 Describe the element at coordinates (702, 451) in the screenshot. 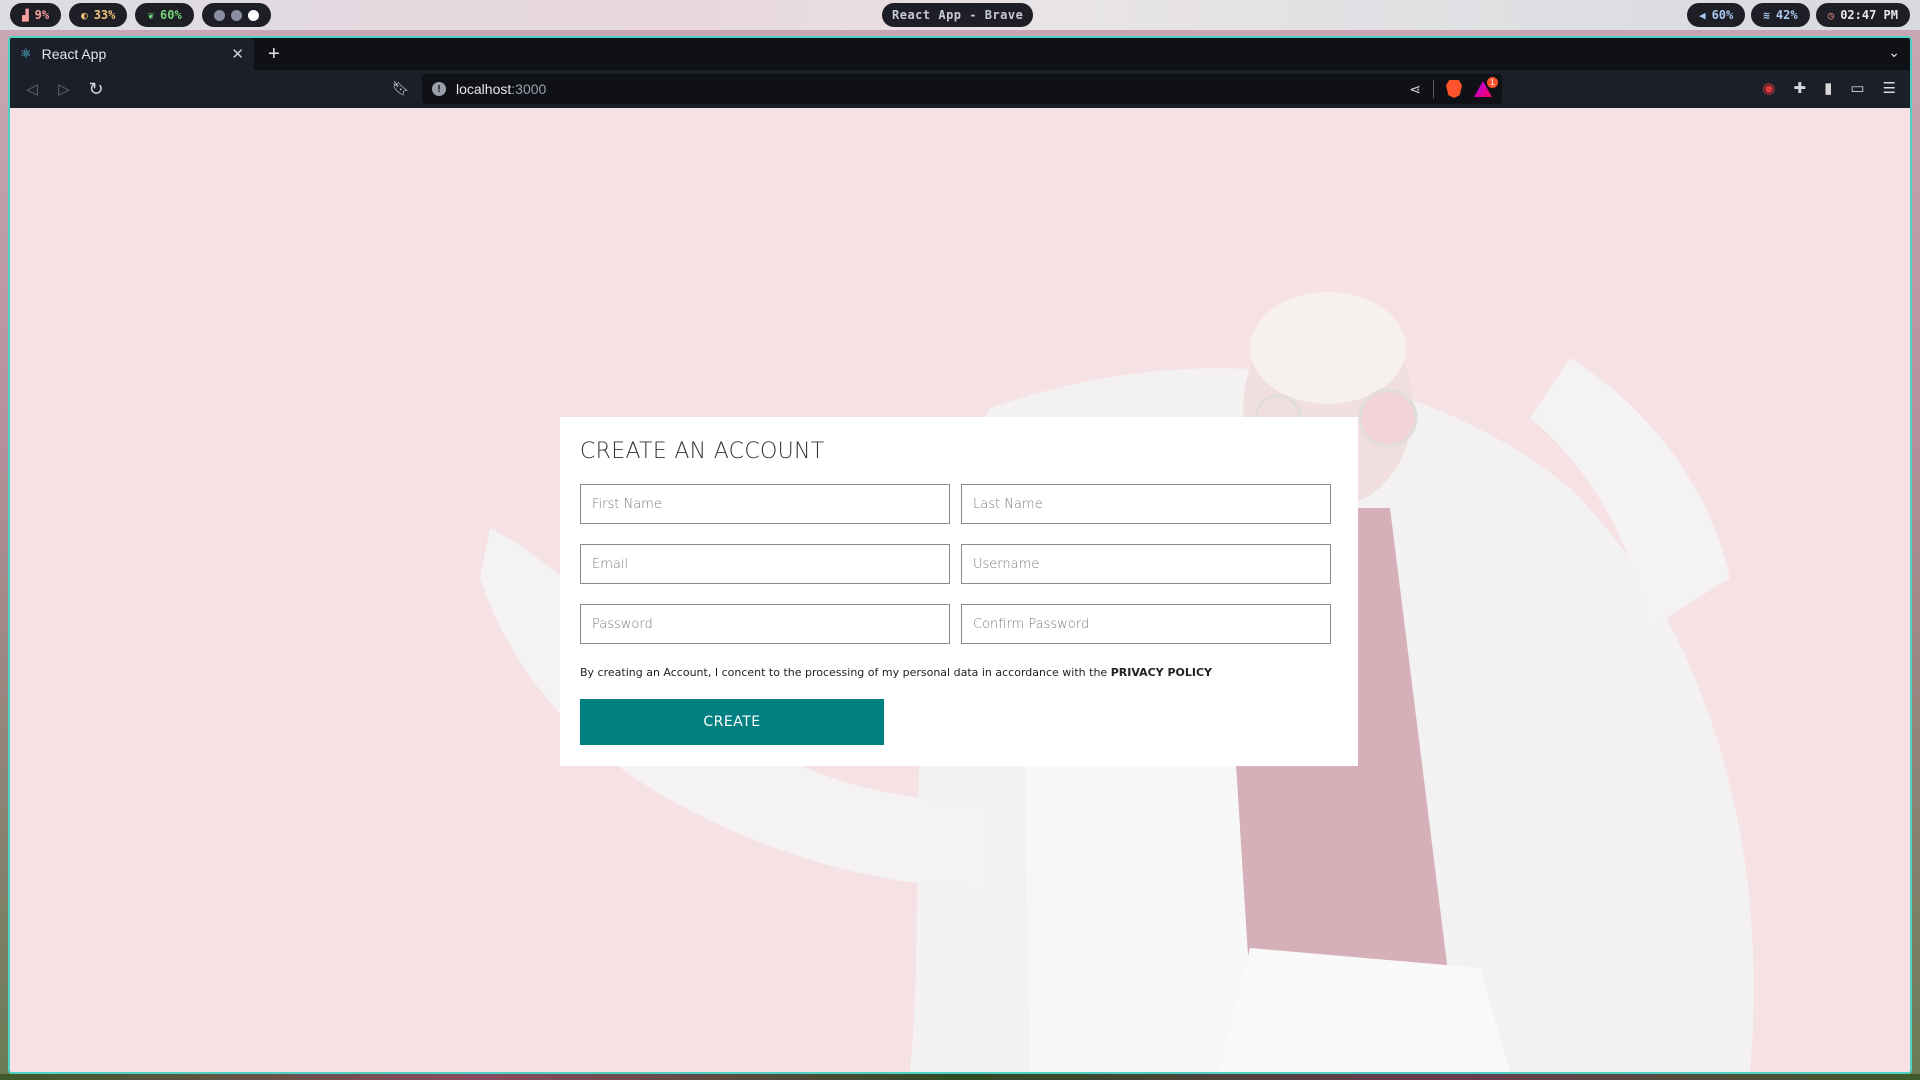

I see `form-title: CREATE AN ACCOUNT` at that location.